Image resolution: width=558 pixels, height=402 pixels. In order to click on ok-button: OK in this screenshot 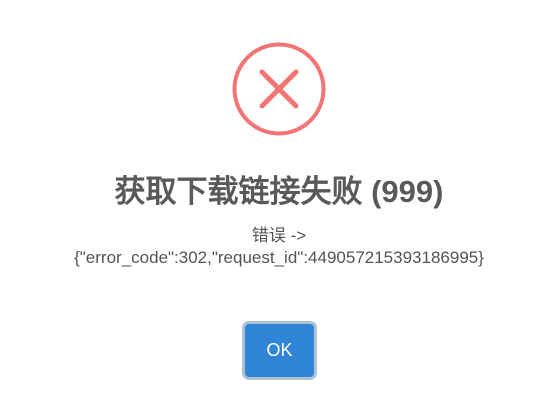, I will do `click(279, 350)`.